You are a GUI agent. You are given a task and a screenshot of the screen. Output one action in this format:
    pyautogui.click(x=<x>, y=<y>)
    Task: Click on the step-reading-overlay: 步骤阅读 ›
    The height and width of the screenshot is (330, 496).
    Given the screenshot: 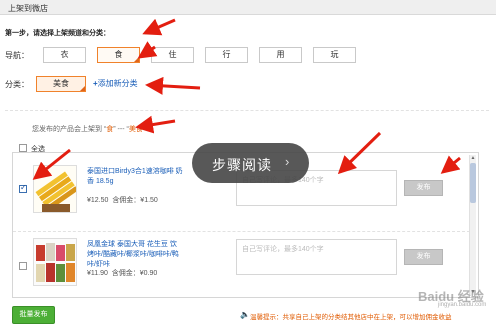 What is the action you would take?
    pyautogui.click(x=250, y=163)
    